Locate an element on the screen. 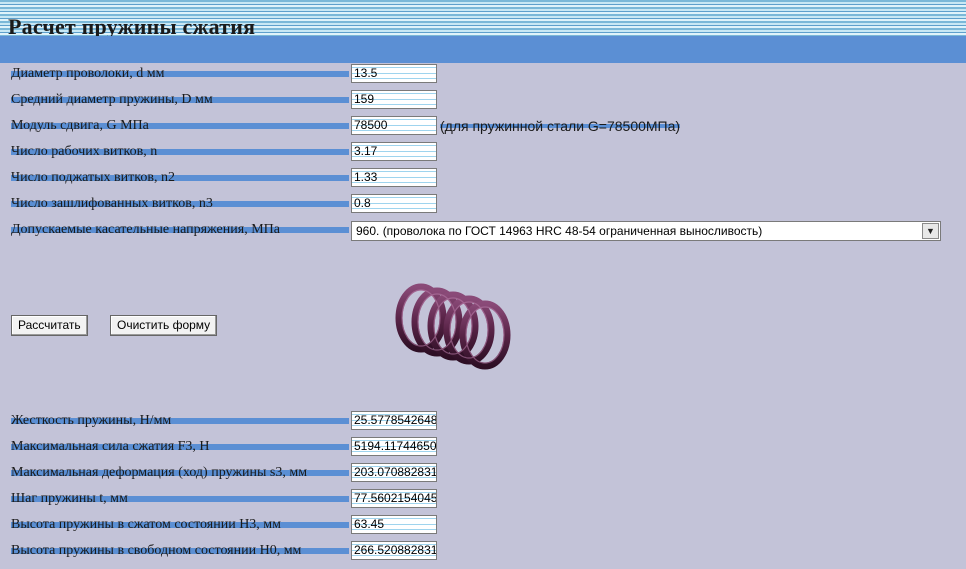  allowable-stress-label: Допускаемые касательные напряжения, МПа is located at coordinates (180, 230).